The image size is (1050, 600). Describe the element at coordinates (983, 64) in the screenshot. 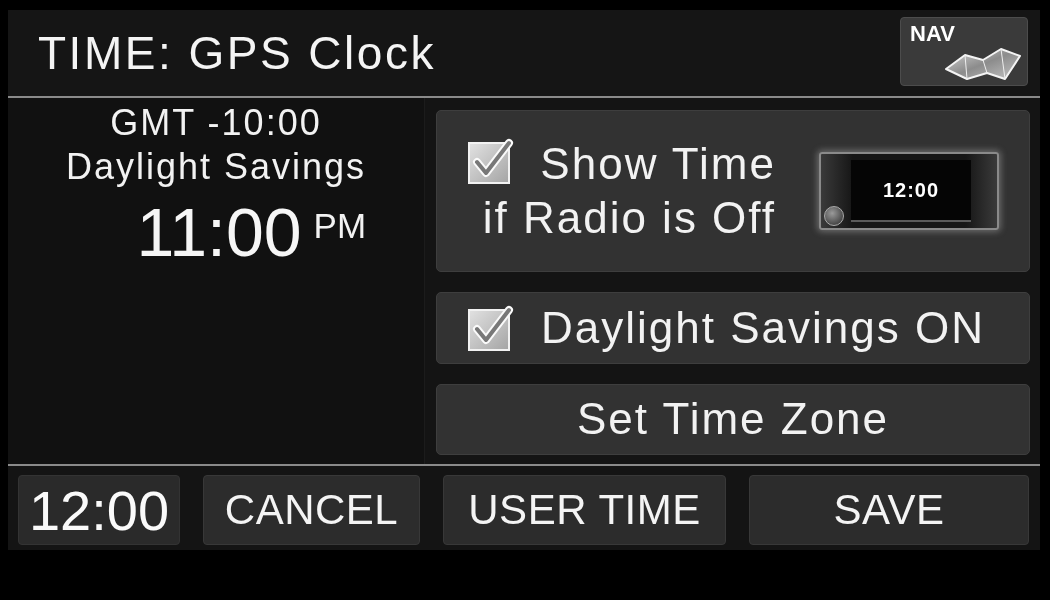

I see `map-icon` at that location.